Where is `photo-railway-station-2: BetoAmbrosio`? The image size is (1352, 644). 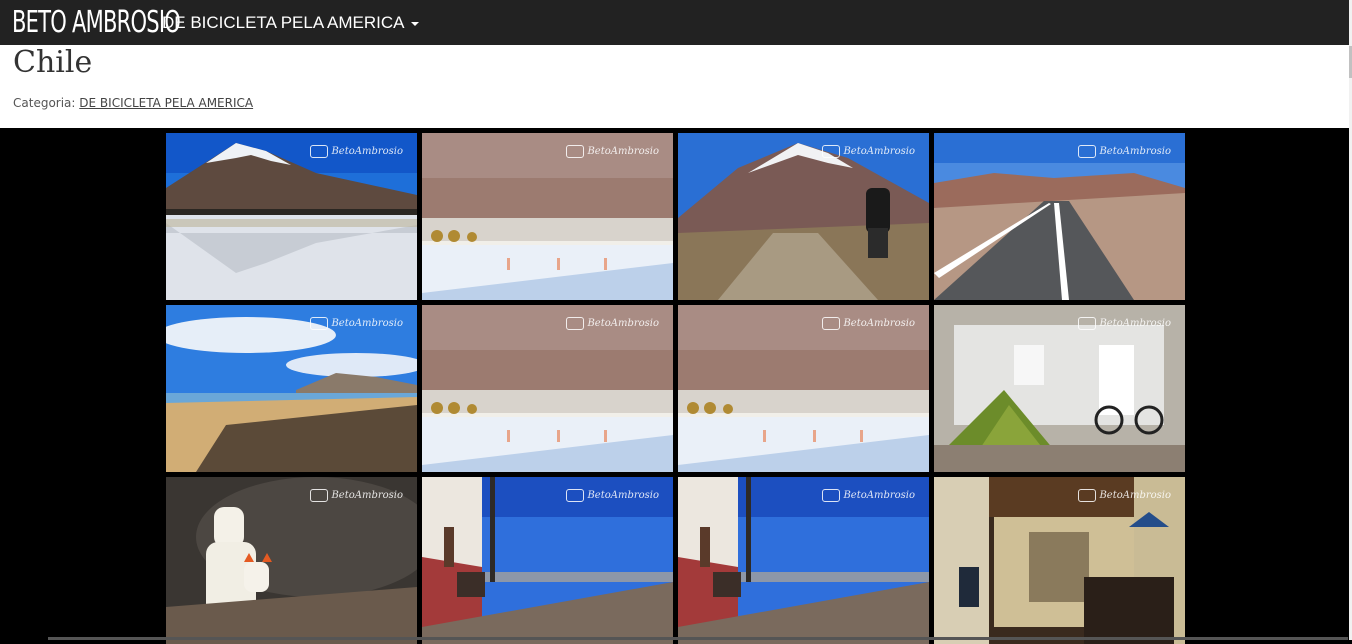 photo-railway-station-2: BetoAmbrosio is located at coordinates (803, 560).